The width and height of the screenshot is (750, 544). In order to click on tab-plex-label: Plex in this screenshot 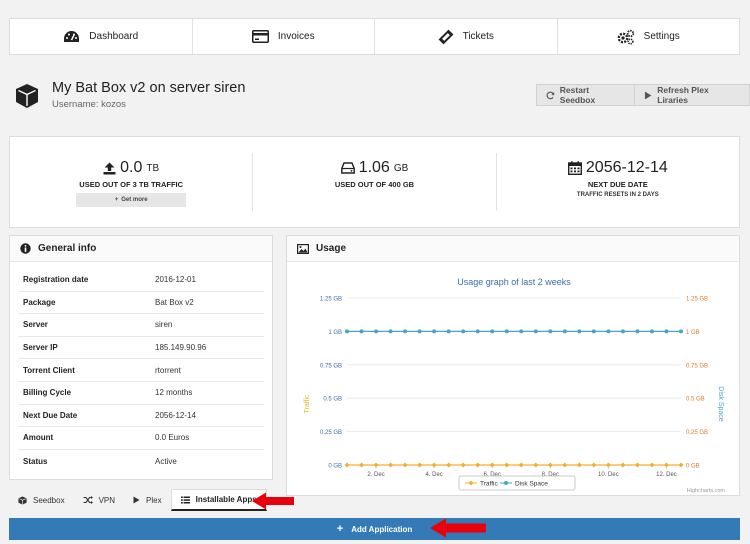, I will do `click(154, 500)`.